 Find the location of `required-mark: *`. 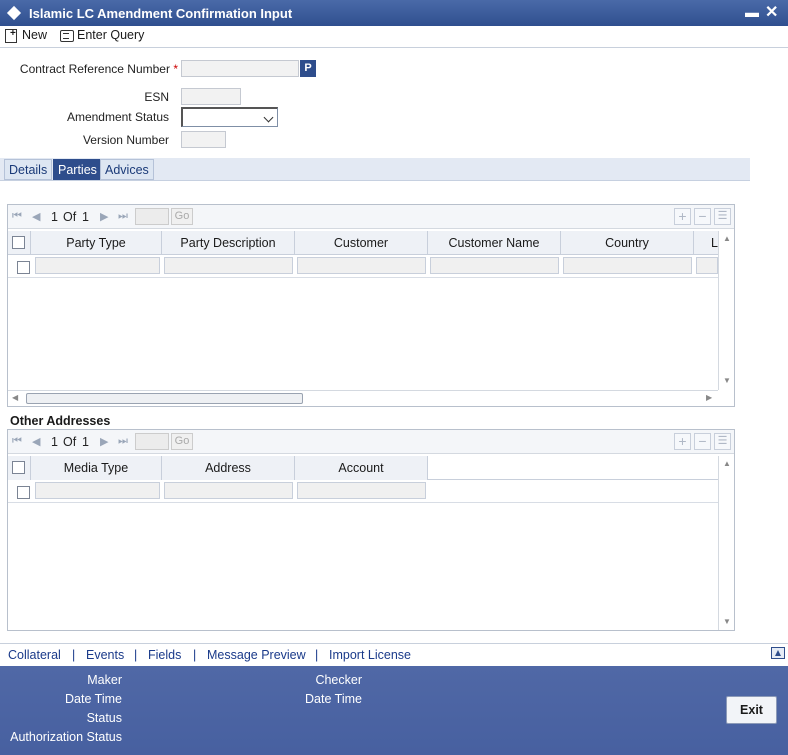

required-mark: * is located at coordinates (175, 69).